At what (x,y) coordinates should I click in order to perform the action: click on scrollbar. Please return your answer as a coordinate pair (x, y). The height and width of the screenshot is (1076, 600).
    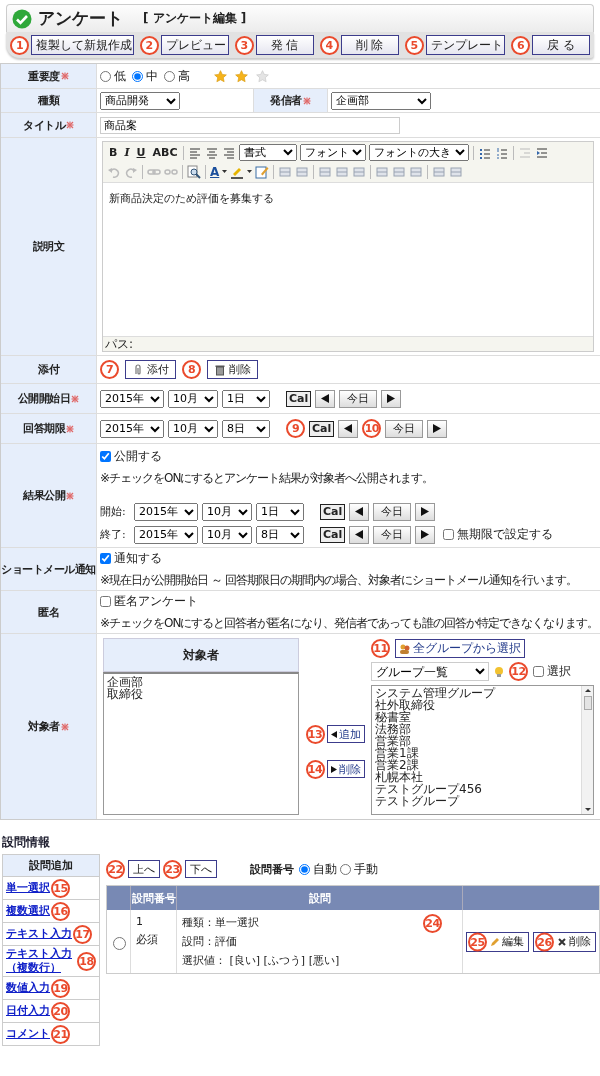
    Looking at the image, I should click on (587, 750).